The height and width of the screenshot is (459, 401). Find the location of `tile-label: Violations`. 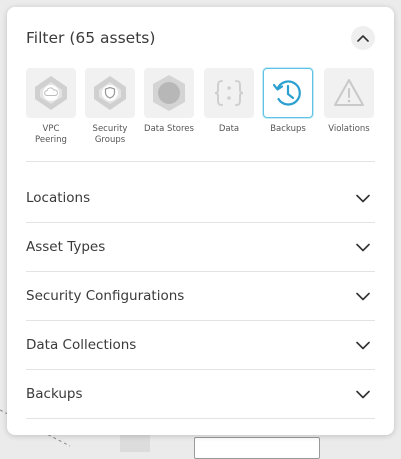

tile-label: Violations is located at coordinates (349, 129).